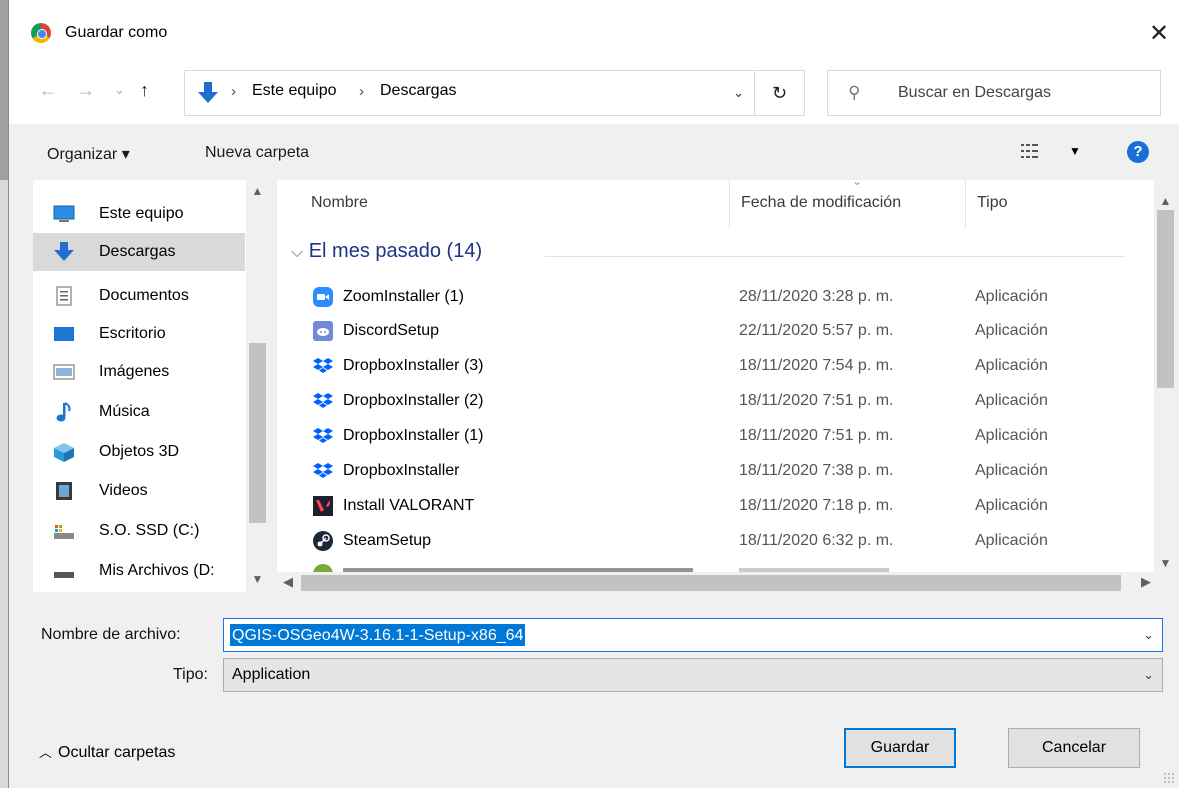 This screenshot has height=788, width=1179. What do you see at coordinates (157, 570) in the screenshot?
I see `sidebar-item-label: Mis Archivos (D:` at bounding box center [157, 570].